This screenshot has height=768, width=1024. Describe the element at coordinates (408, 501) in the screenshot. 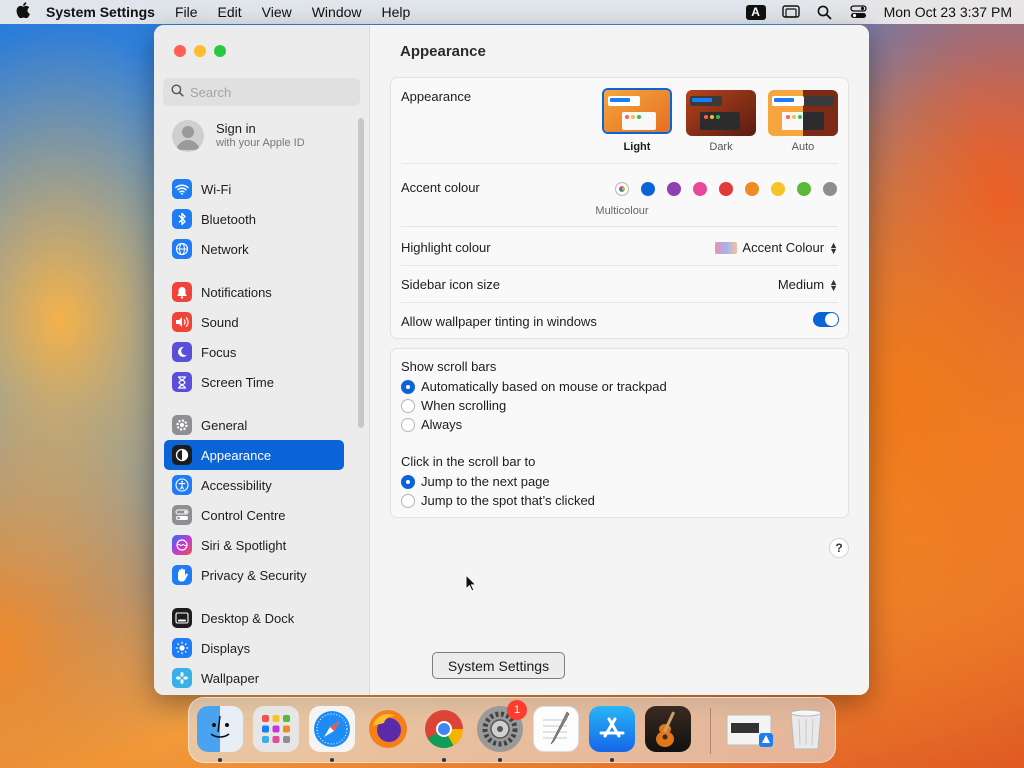

I see `click-option-spot-clicked-radio` at that location.